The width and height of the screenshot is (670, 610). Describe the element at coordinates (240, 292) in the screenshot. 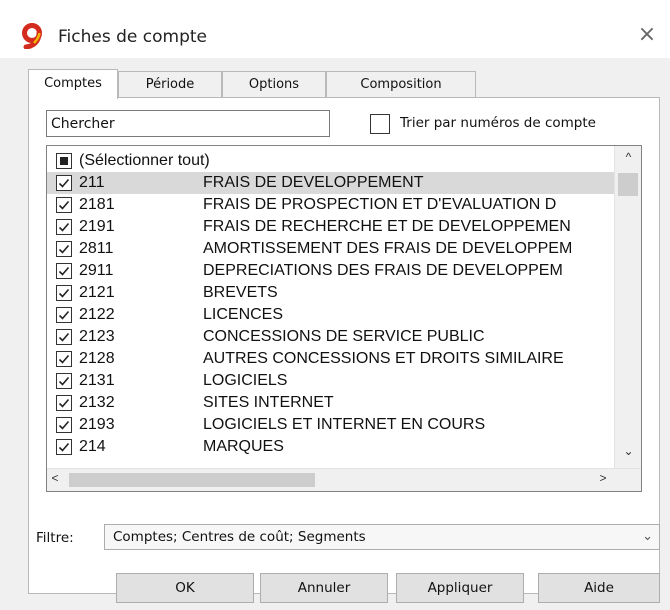

I see `account-name: BREVETS` at that location.